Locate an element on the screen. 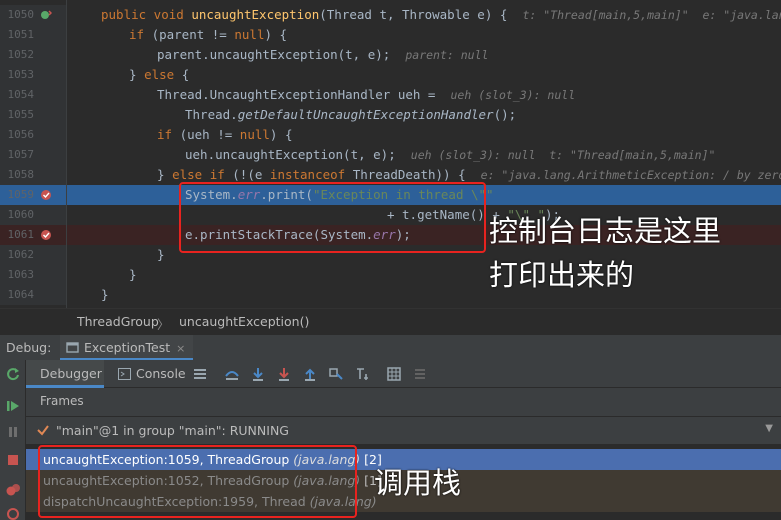 Image resolution: width=781 pixels, height=520 pixels. step-over-icon is located at coordinates (258, 374).